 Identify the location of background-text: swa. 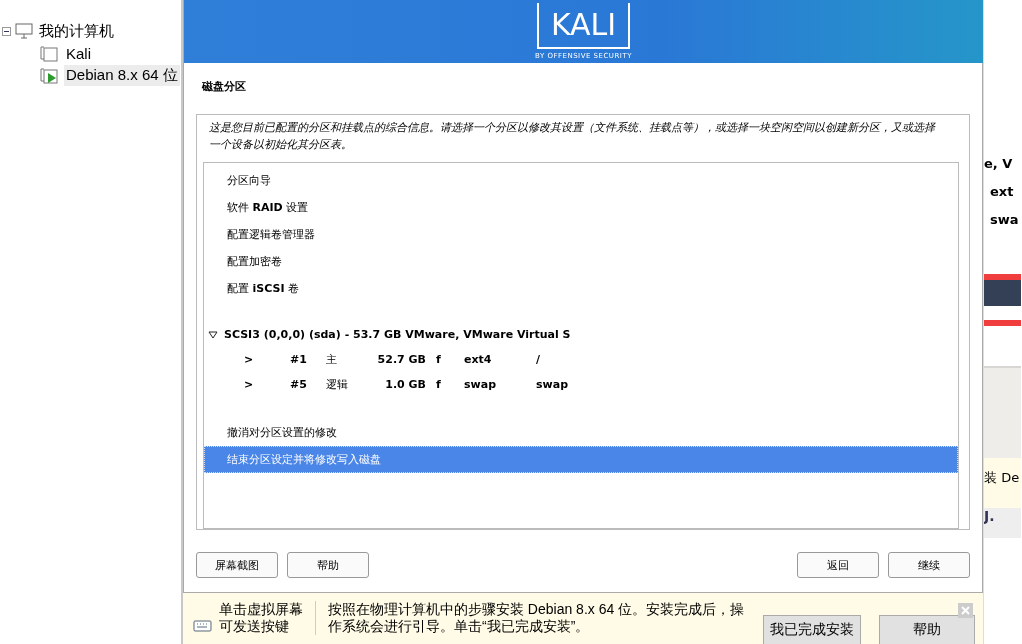
(1005, 220).